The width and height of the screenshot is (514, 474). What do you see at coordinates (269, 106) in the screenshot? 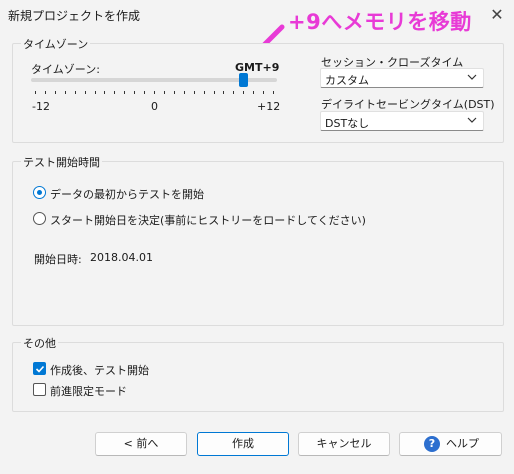
I see `tick-label-max: +12` at bounding box center [269, 106].